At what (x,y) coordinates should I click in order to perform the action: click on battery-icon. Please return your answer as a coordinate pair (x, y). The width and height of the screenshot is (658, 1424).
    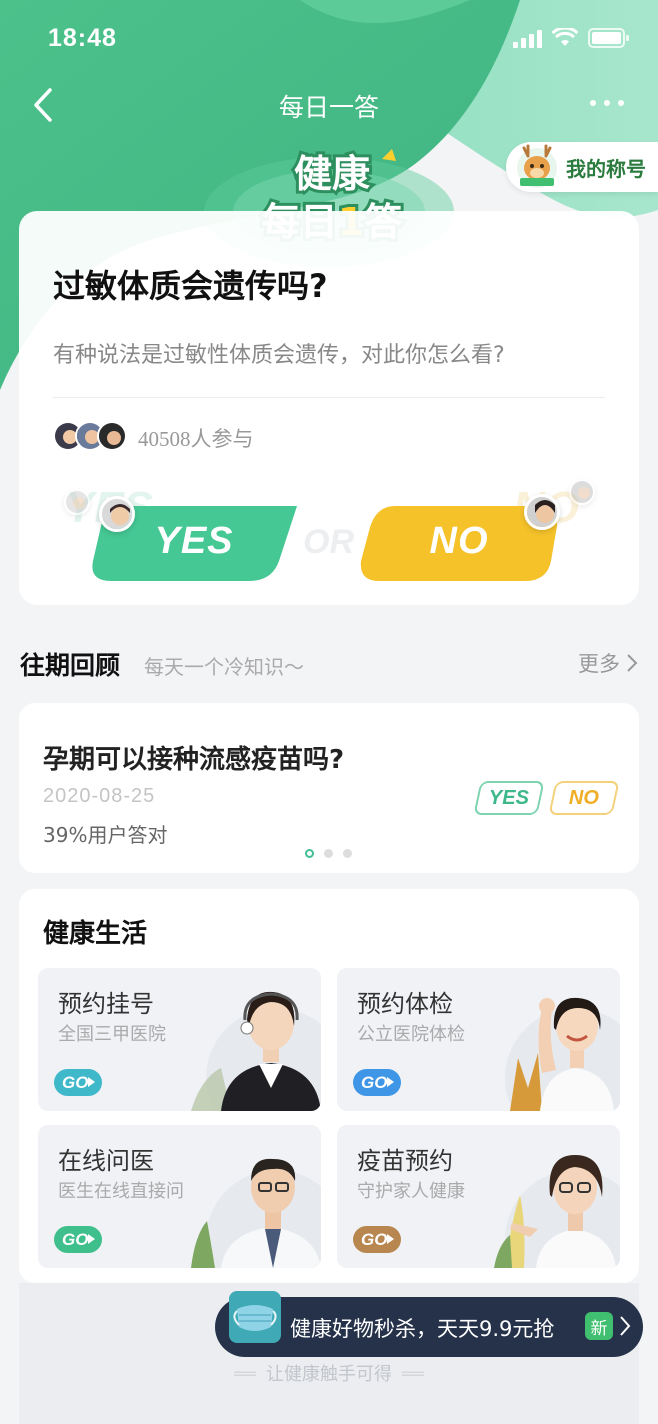
    Looking at the image, I should click on (608, 38).